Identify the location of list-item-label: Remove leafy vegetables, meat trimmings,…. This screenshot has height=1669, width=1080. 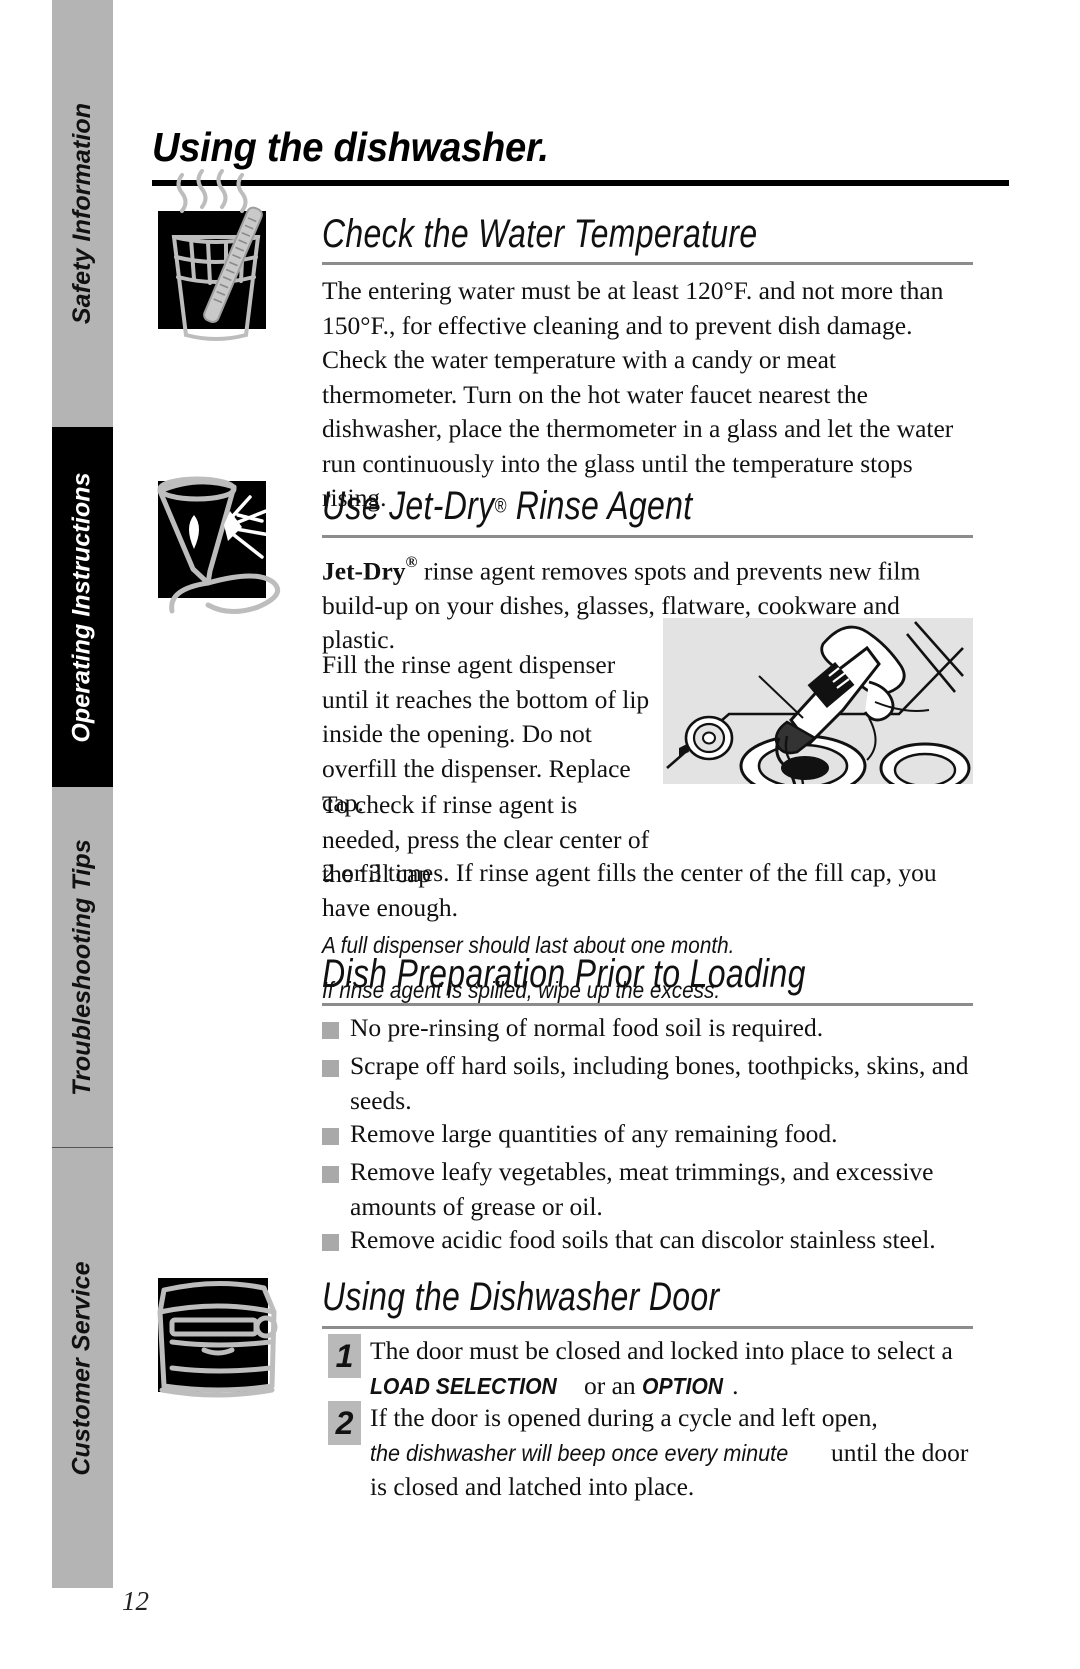
(642, 1189).